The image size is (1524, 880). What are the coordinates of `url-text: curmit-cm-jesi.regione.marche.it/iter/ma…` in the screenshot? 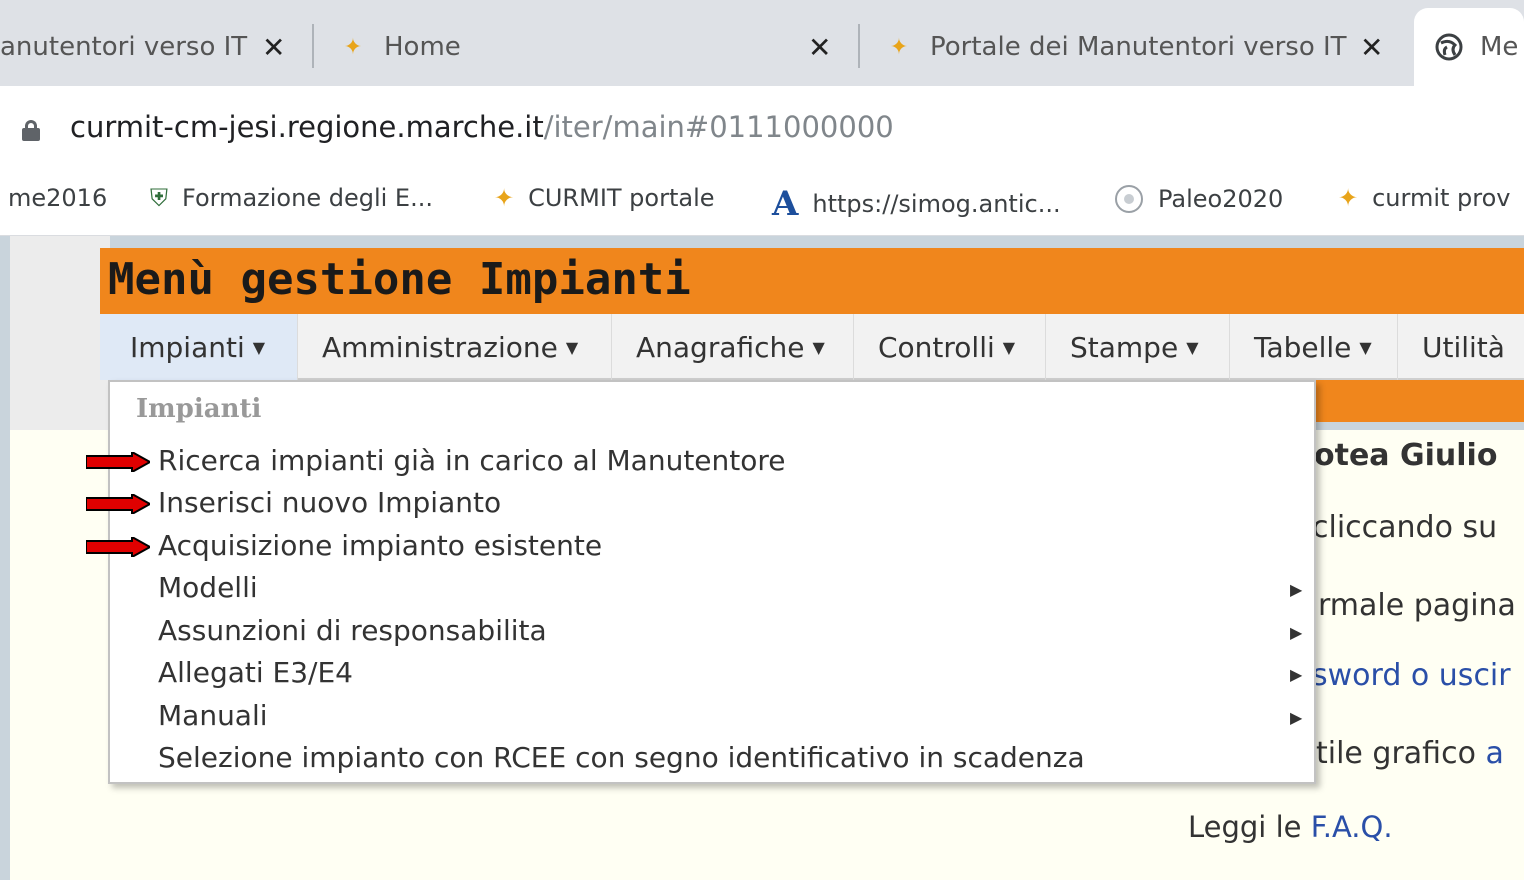 It's located at (482, 127).